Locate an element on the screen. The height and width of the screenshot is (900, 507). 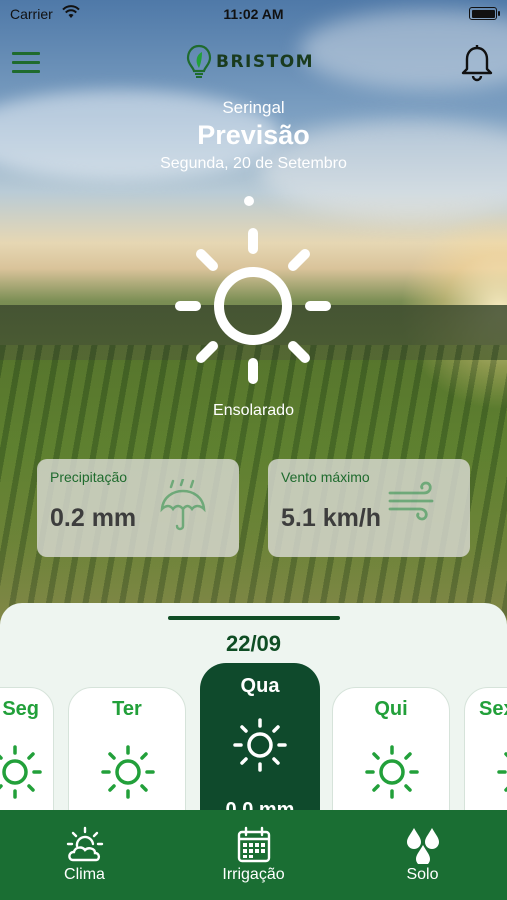
forecast-date: Segunda, 20 de Setembro is located at coordinates (253, 163).